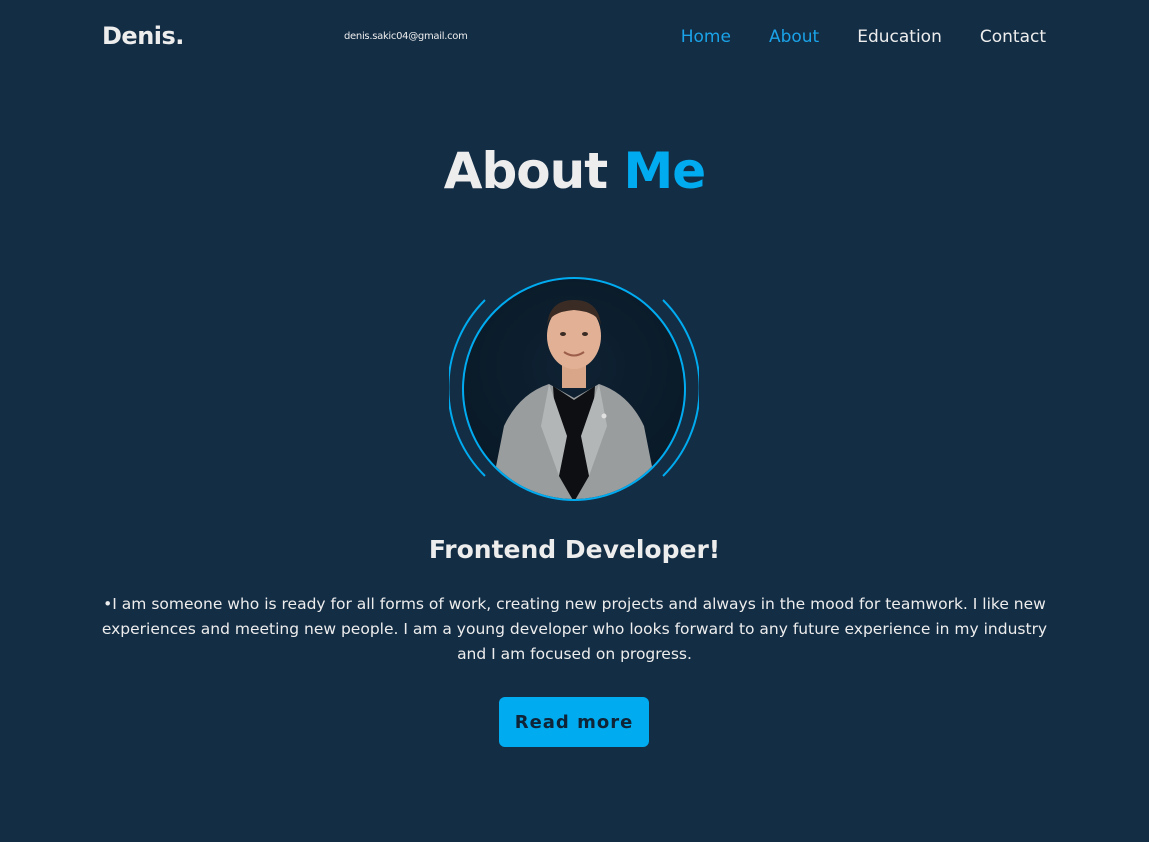 The width and height of the screenshot is (1149, 842). I want to click on role-title: Frontend Developer!, so click(574, 549).